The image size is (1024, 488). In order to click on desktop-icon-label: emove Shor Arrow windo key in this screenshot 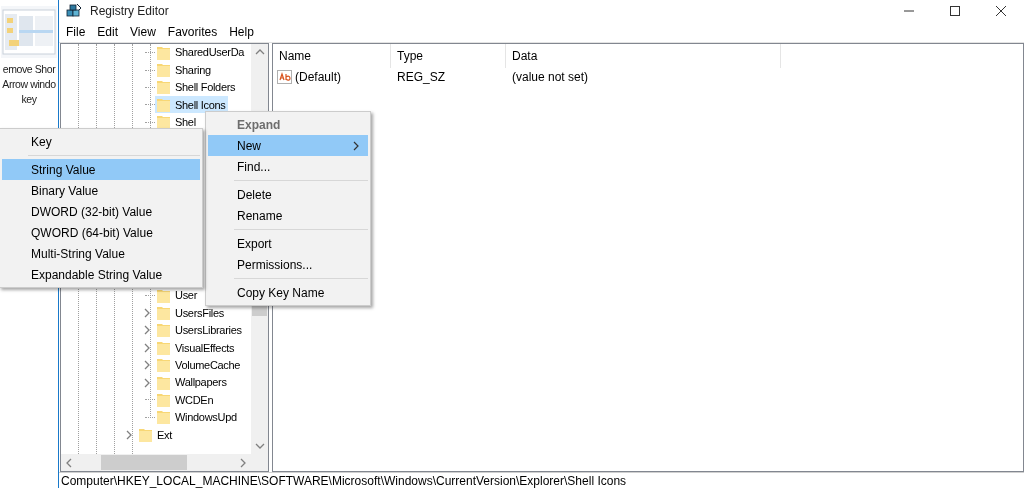, I will do `click(29, 84)`.